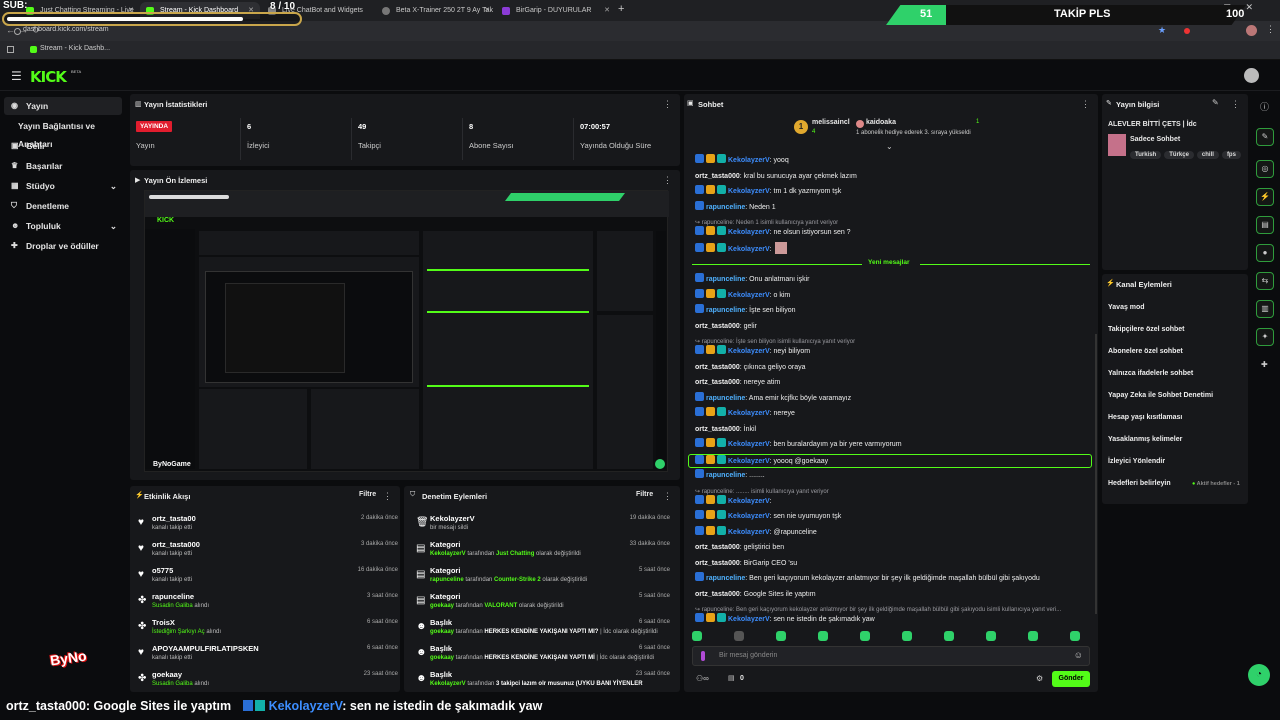 The image size is (1280, 720). What do you see at coordinates (1039, 678) in the screenshot?
I see `settings-icon: ⚙` at bounding box center [1039, 678].